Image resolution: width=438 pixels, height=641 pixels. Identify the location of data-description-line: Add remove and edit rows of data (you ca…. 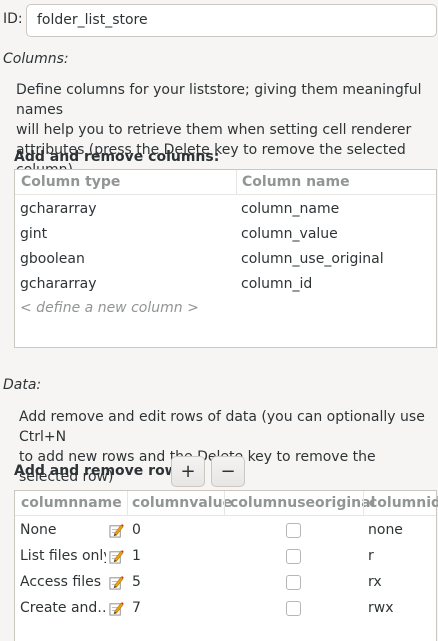
(222, 427).